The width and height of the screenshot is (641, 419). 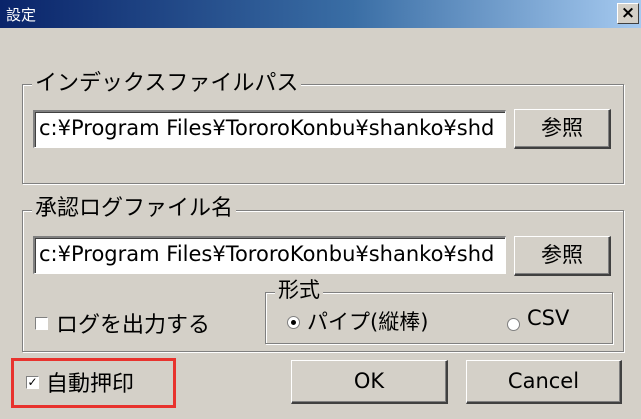 I want to click on close-button: ×, so click(x=628, y=13).